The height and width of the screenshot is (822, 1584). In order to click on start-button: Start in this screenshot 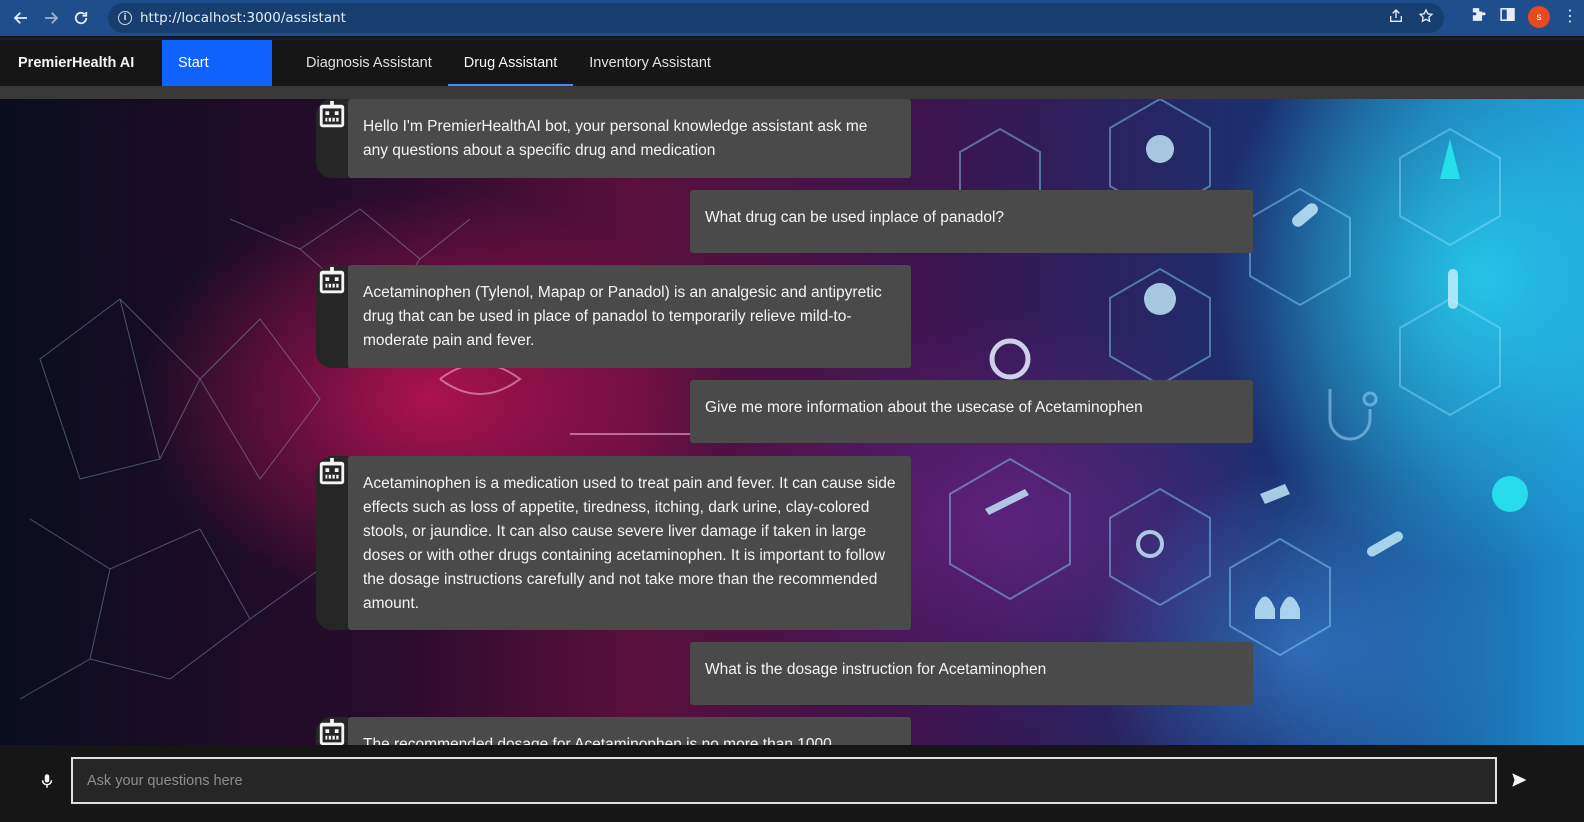, I will do `click(217, 63)`.